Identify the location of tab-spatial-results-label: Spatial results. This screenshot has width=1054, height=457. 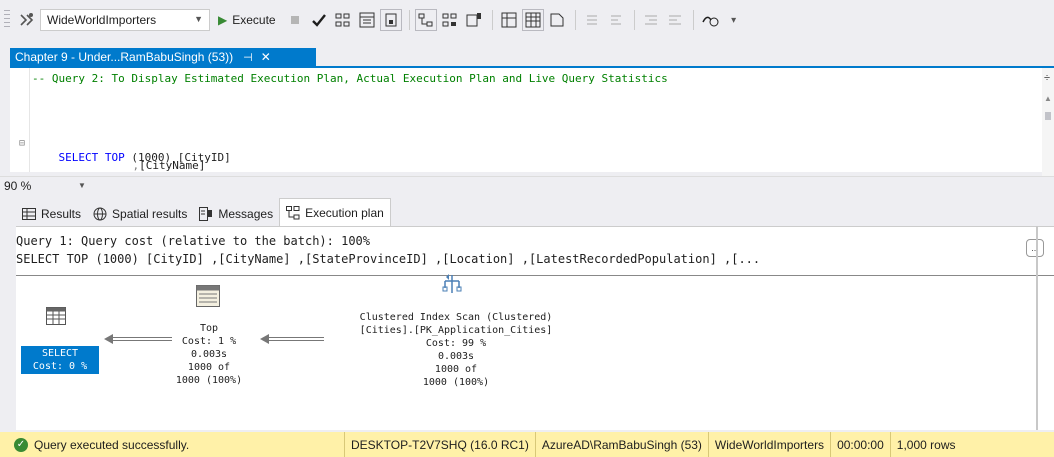
(150, 214).